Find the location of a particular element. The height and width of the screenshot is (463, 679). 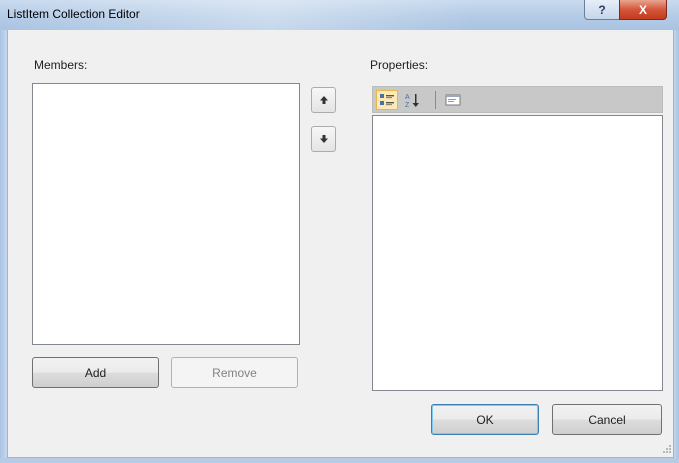

categorized-button is located at coordinates (387, 100).